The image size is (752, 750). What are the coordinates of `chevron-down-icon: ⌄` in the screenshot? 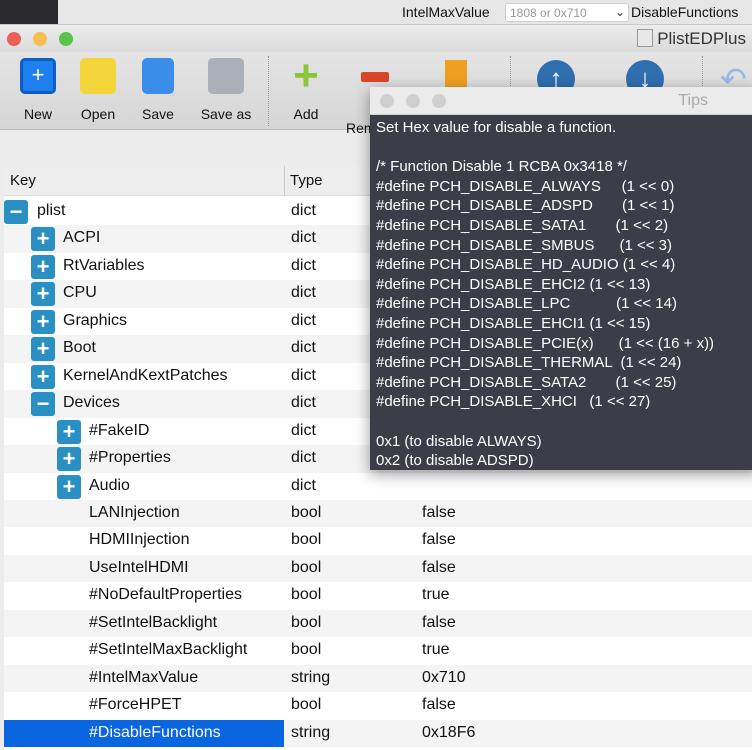 It's located at (620, 12).